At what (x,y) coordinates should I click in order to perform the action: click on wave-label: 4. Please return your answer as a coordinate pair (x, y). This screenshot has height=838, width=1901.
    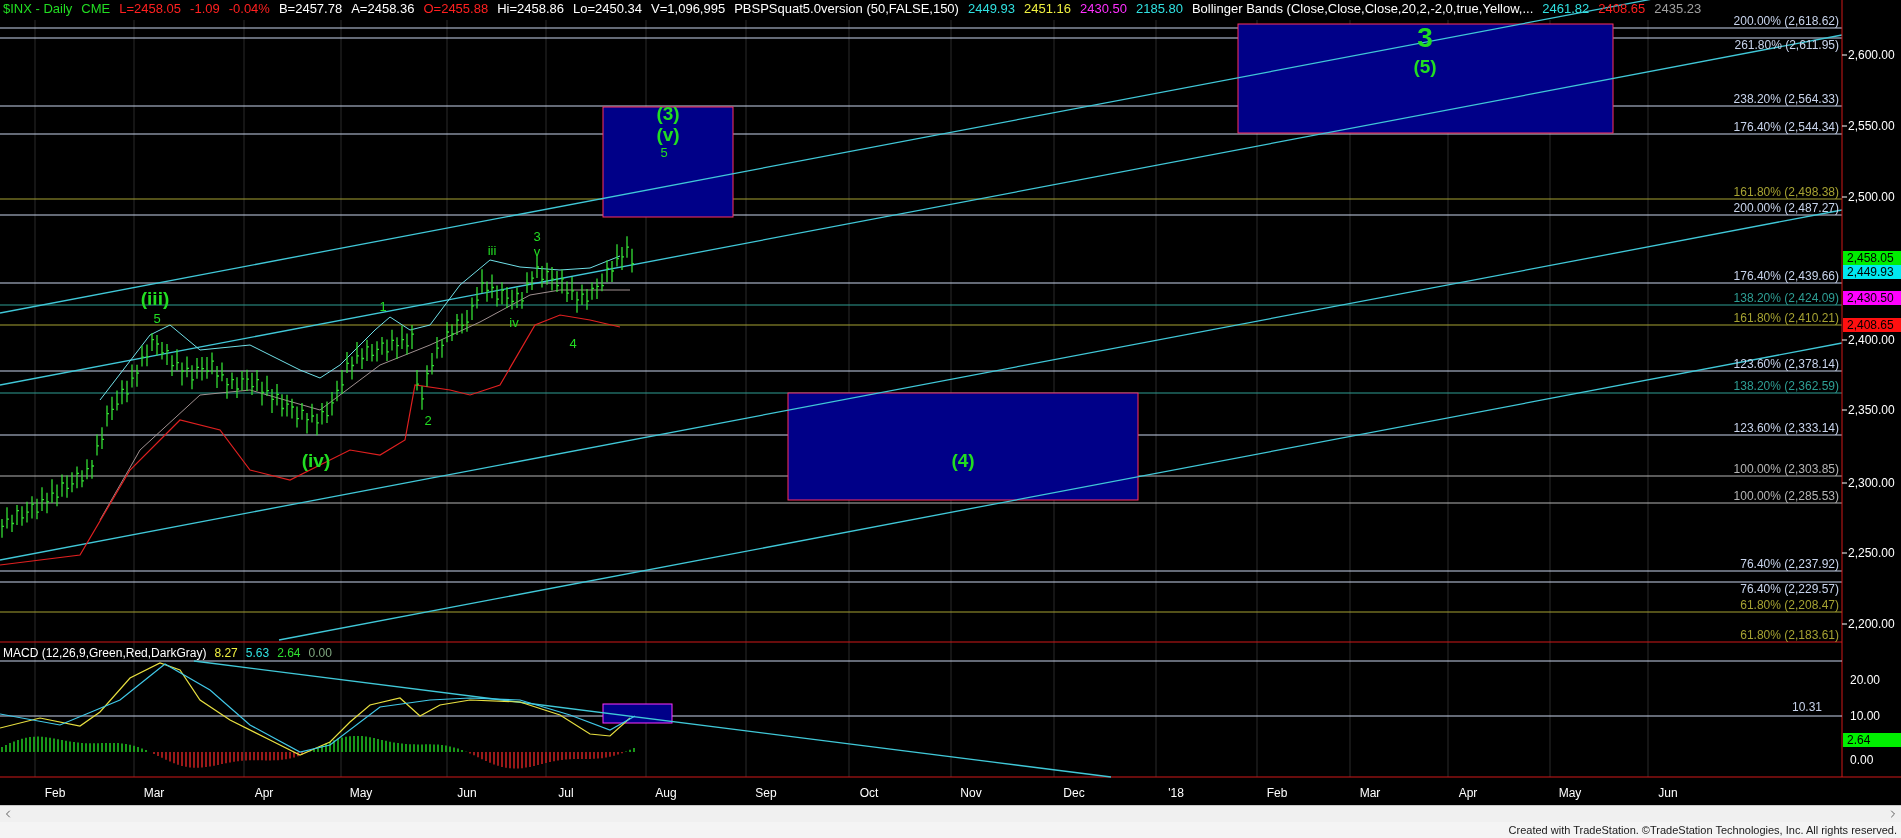
    Looking at the image, I should click on (573, 343).